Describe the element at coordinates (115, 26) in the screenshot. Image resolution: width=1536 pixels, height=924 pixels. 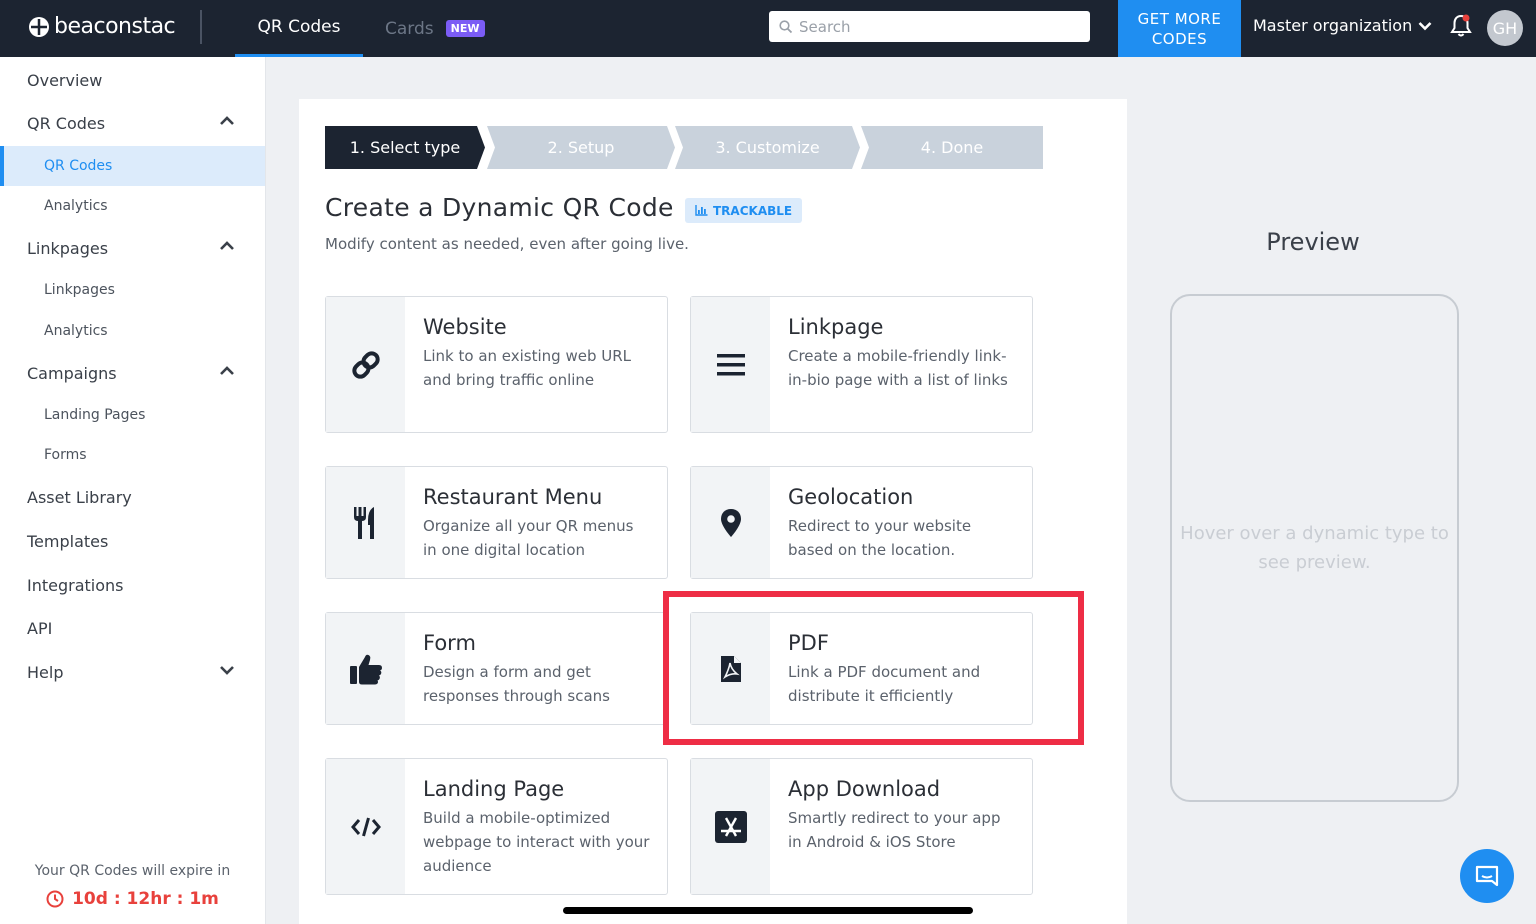
I see `logo-text: beaconstac` at that location.